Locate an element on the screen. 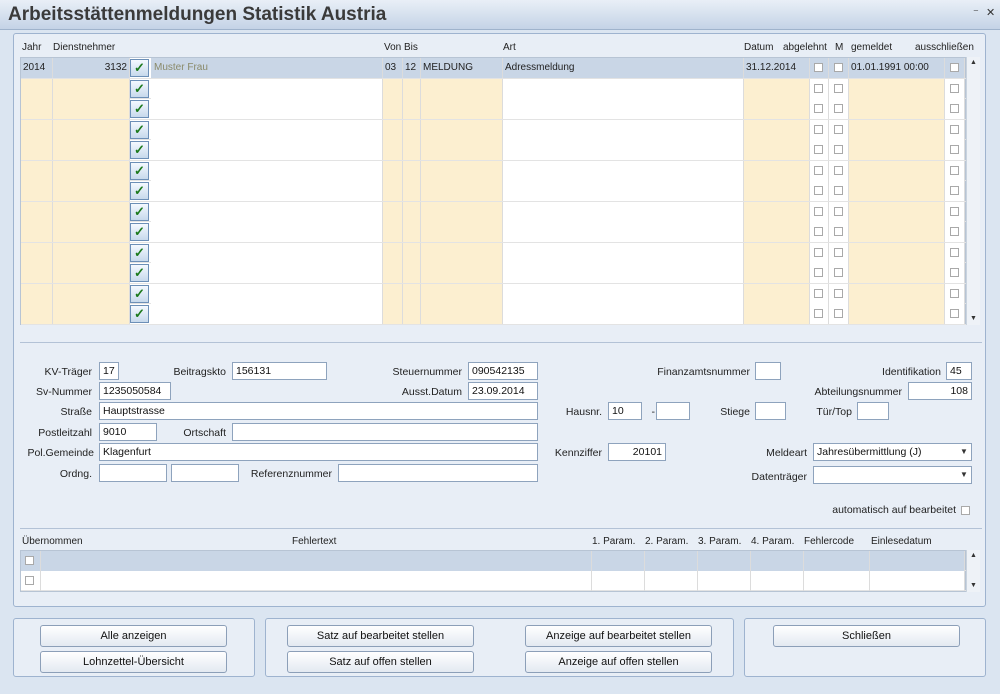 The image size is (1000, 694). anzeige-bearbeitet-button: Anzeige auf bearbeitet stellen is located at coordinates (618, 636).